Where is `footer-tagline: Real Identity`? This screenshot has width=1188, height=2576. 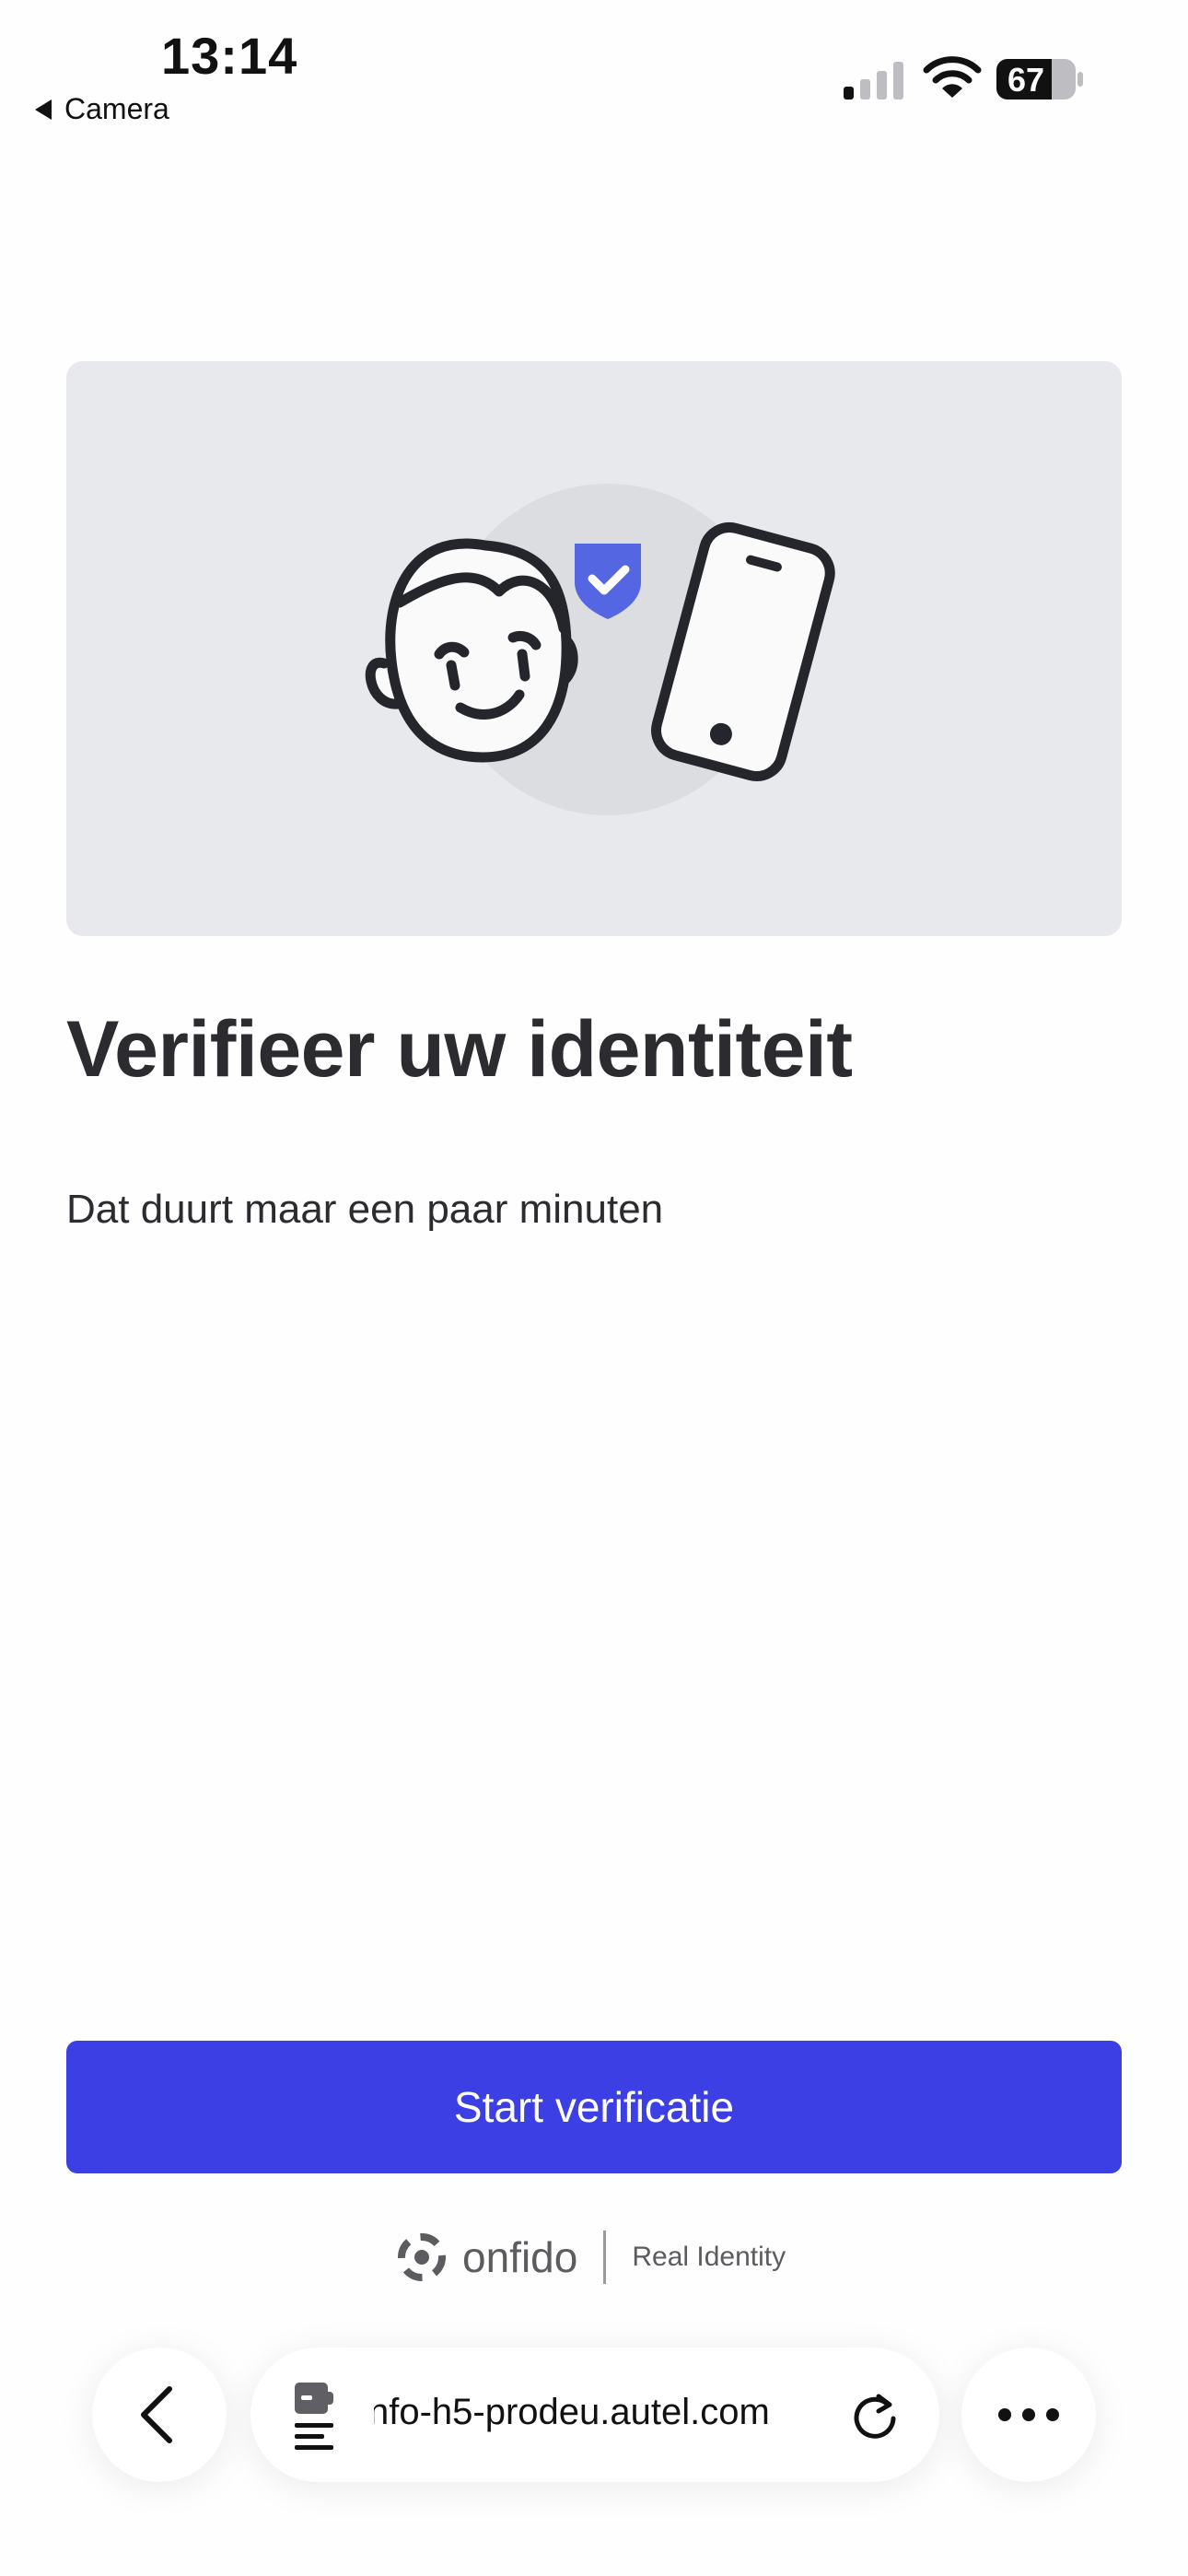 footer-tagline: Real Identity is located at coordinates (709, 2257).